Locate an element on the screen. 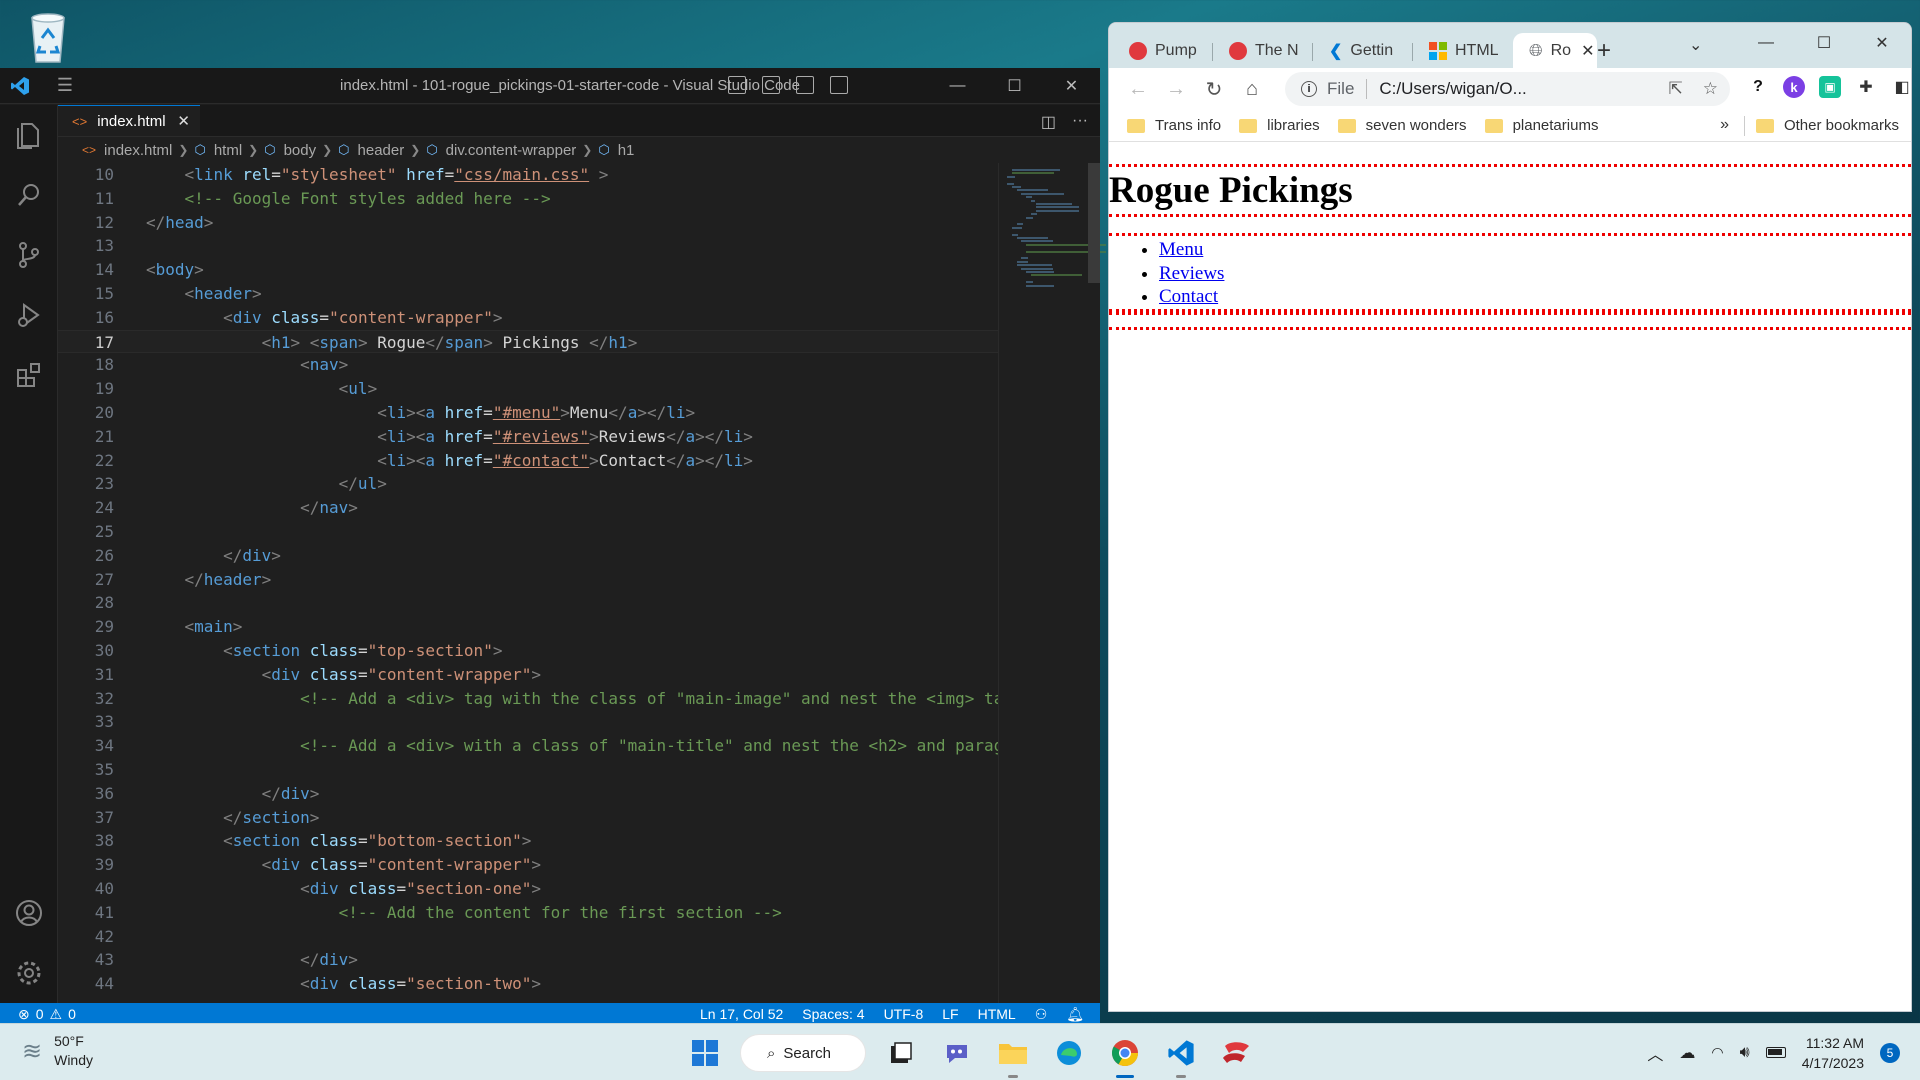  bookmark-folder: planetariums is located at coordinates (1541, 125).